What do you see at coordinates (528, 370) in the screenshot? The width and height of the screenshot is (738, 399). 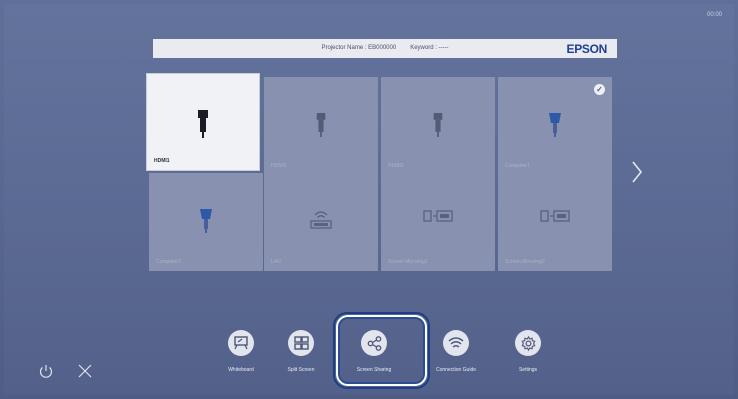 I see `dock-label: Settings` at bounding box center [528, 370].